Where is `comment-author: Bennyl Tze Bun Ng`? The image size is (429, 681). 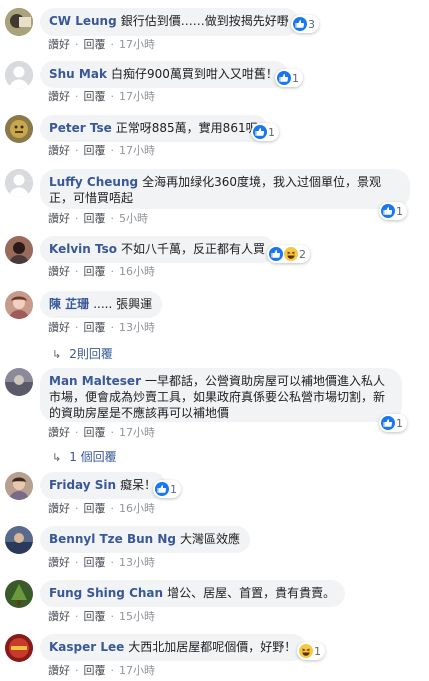 comment-author: Bennyl Tze Bun Ng is located at coordinates (112, 539).